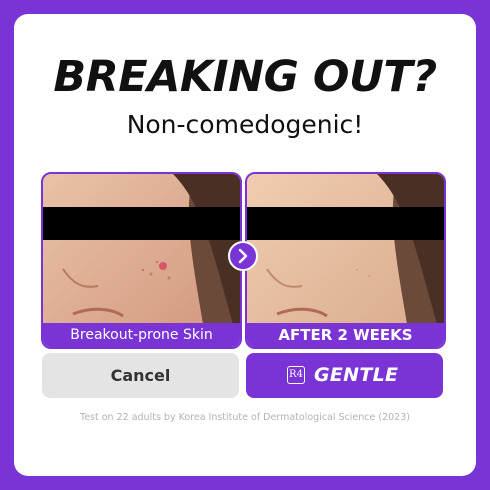  What do you see at coordinates (296, 375) in the screenshot?
I see `r4-logo-icon: R4` at bounding box center [296, 375].